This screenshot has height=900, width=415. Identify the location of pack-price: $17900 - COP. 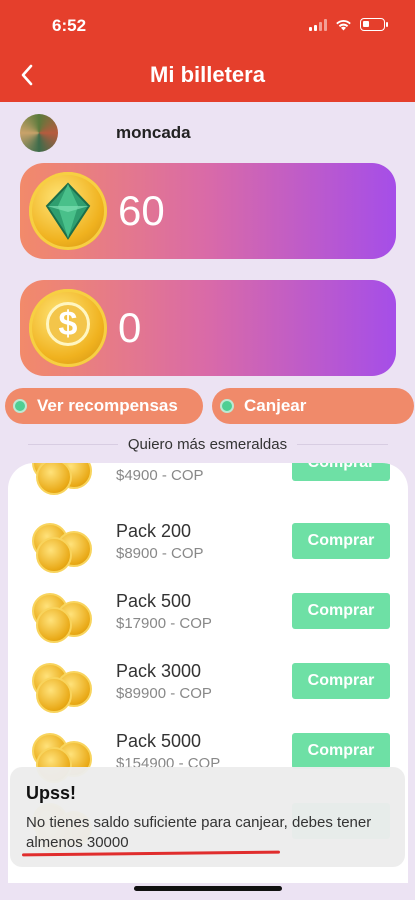
(164, 623).